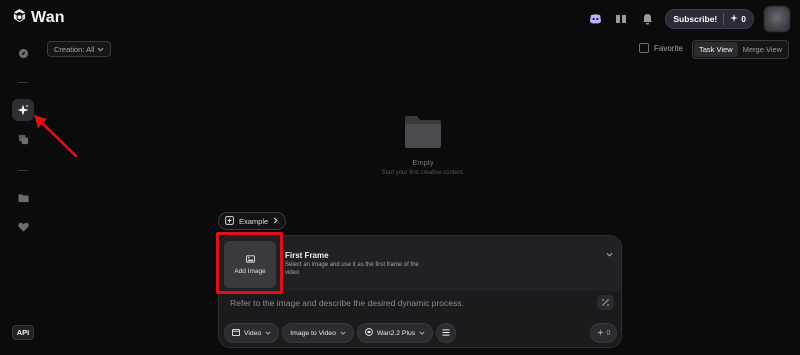  I want to click on discord-icon, so click(595, 19).